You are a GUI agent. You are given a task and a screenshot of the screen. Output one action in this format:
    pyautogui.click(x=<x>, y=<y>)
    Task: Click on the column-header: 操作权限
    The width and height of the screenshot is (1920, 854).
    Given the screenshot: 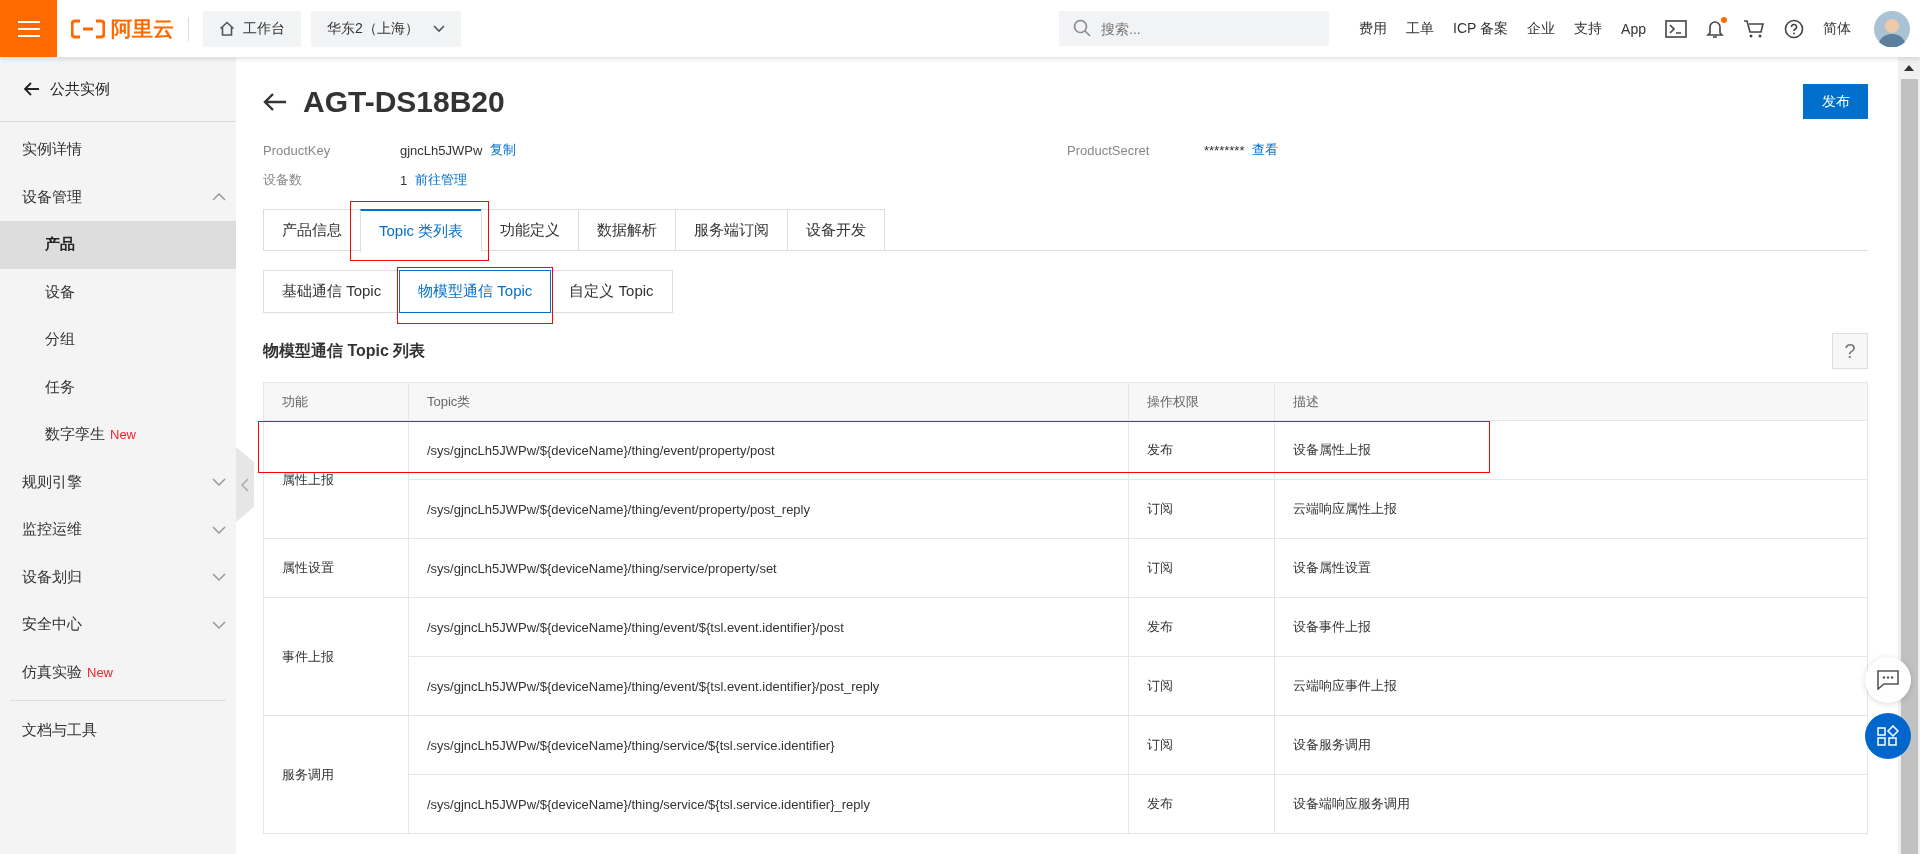 What is the action you would take?
    pyautogui.click(x=1201, y=401)
    